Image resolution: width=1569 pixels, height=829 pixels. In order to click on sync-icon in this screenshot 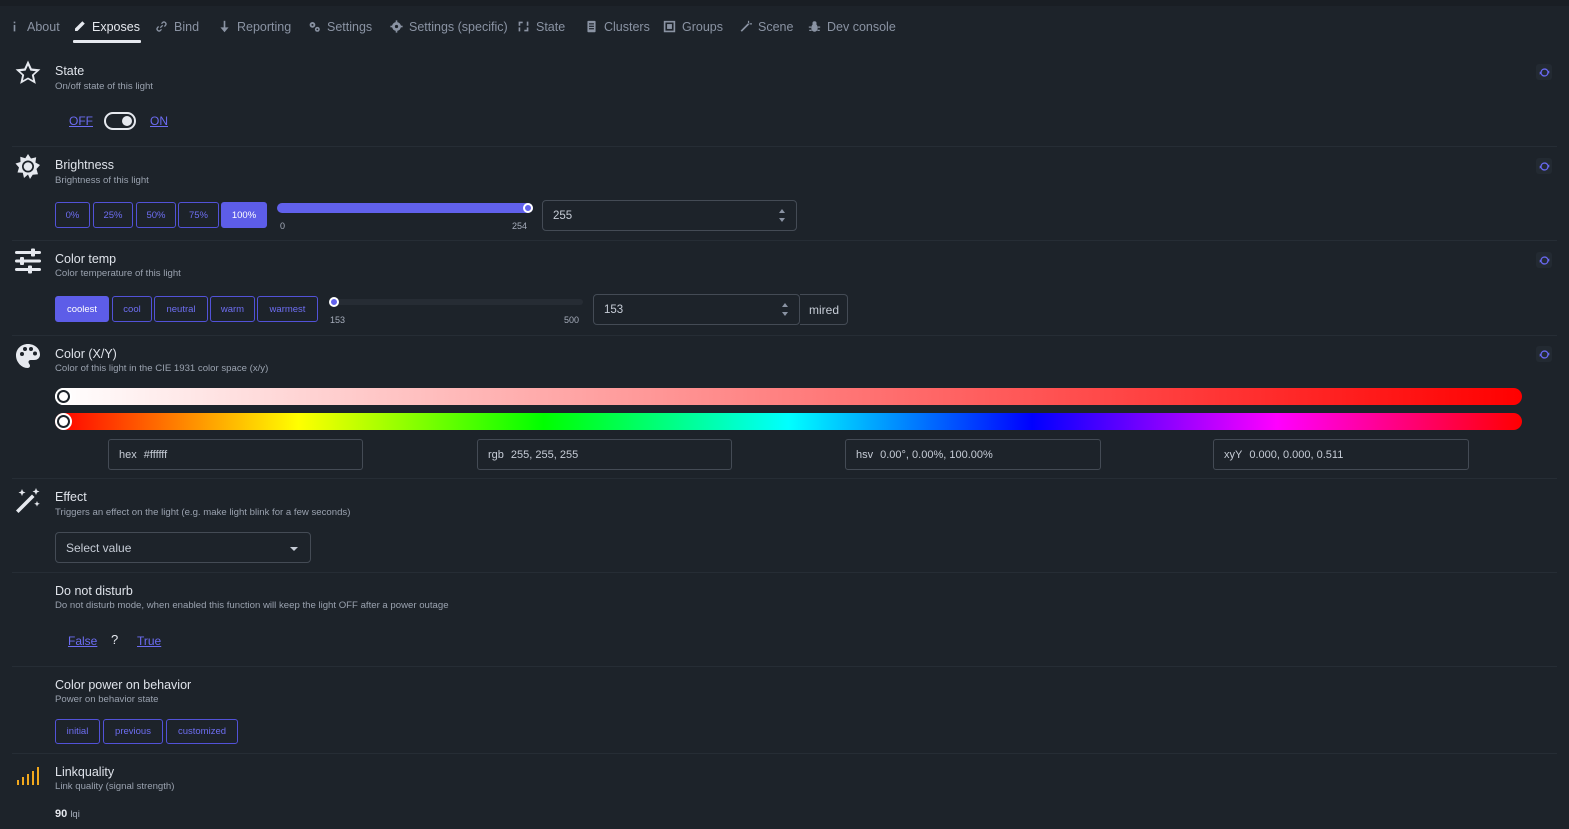, I will do `click(523, 26)`.